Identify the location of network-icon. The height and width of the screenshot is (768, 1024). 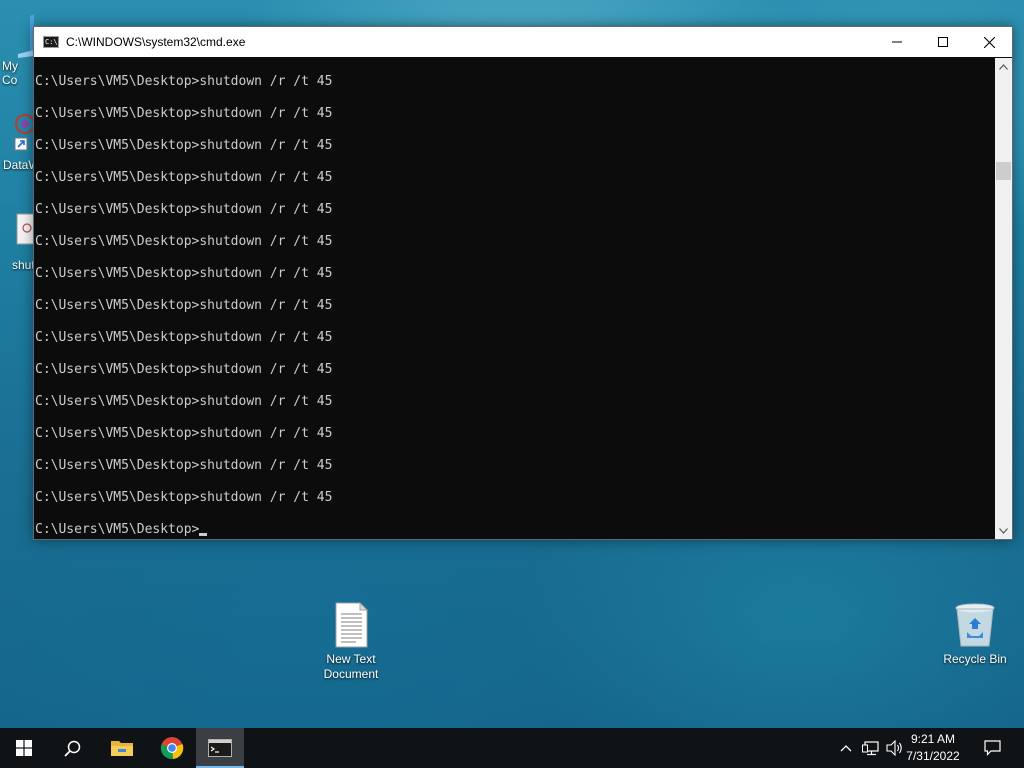
(870, 748).